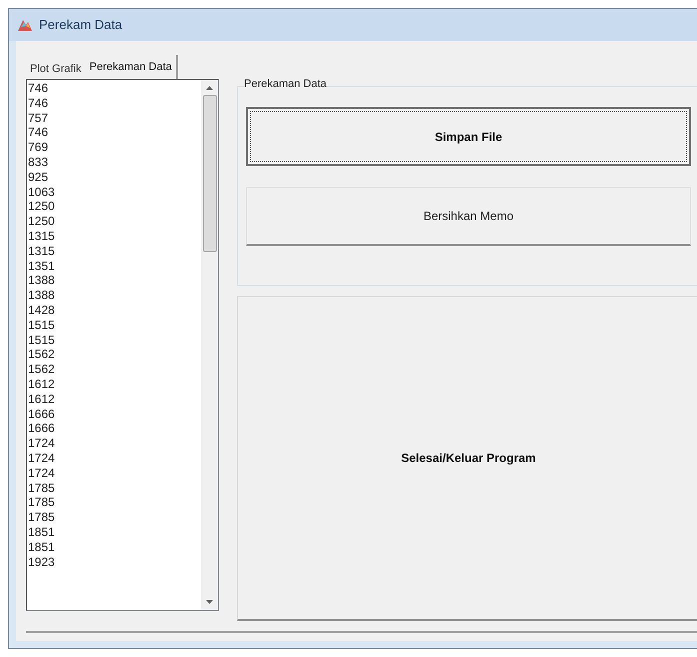  I want to click on scrollbar, so click(209, 345).